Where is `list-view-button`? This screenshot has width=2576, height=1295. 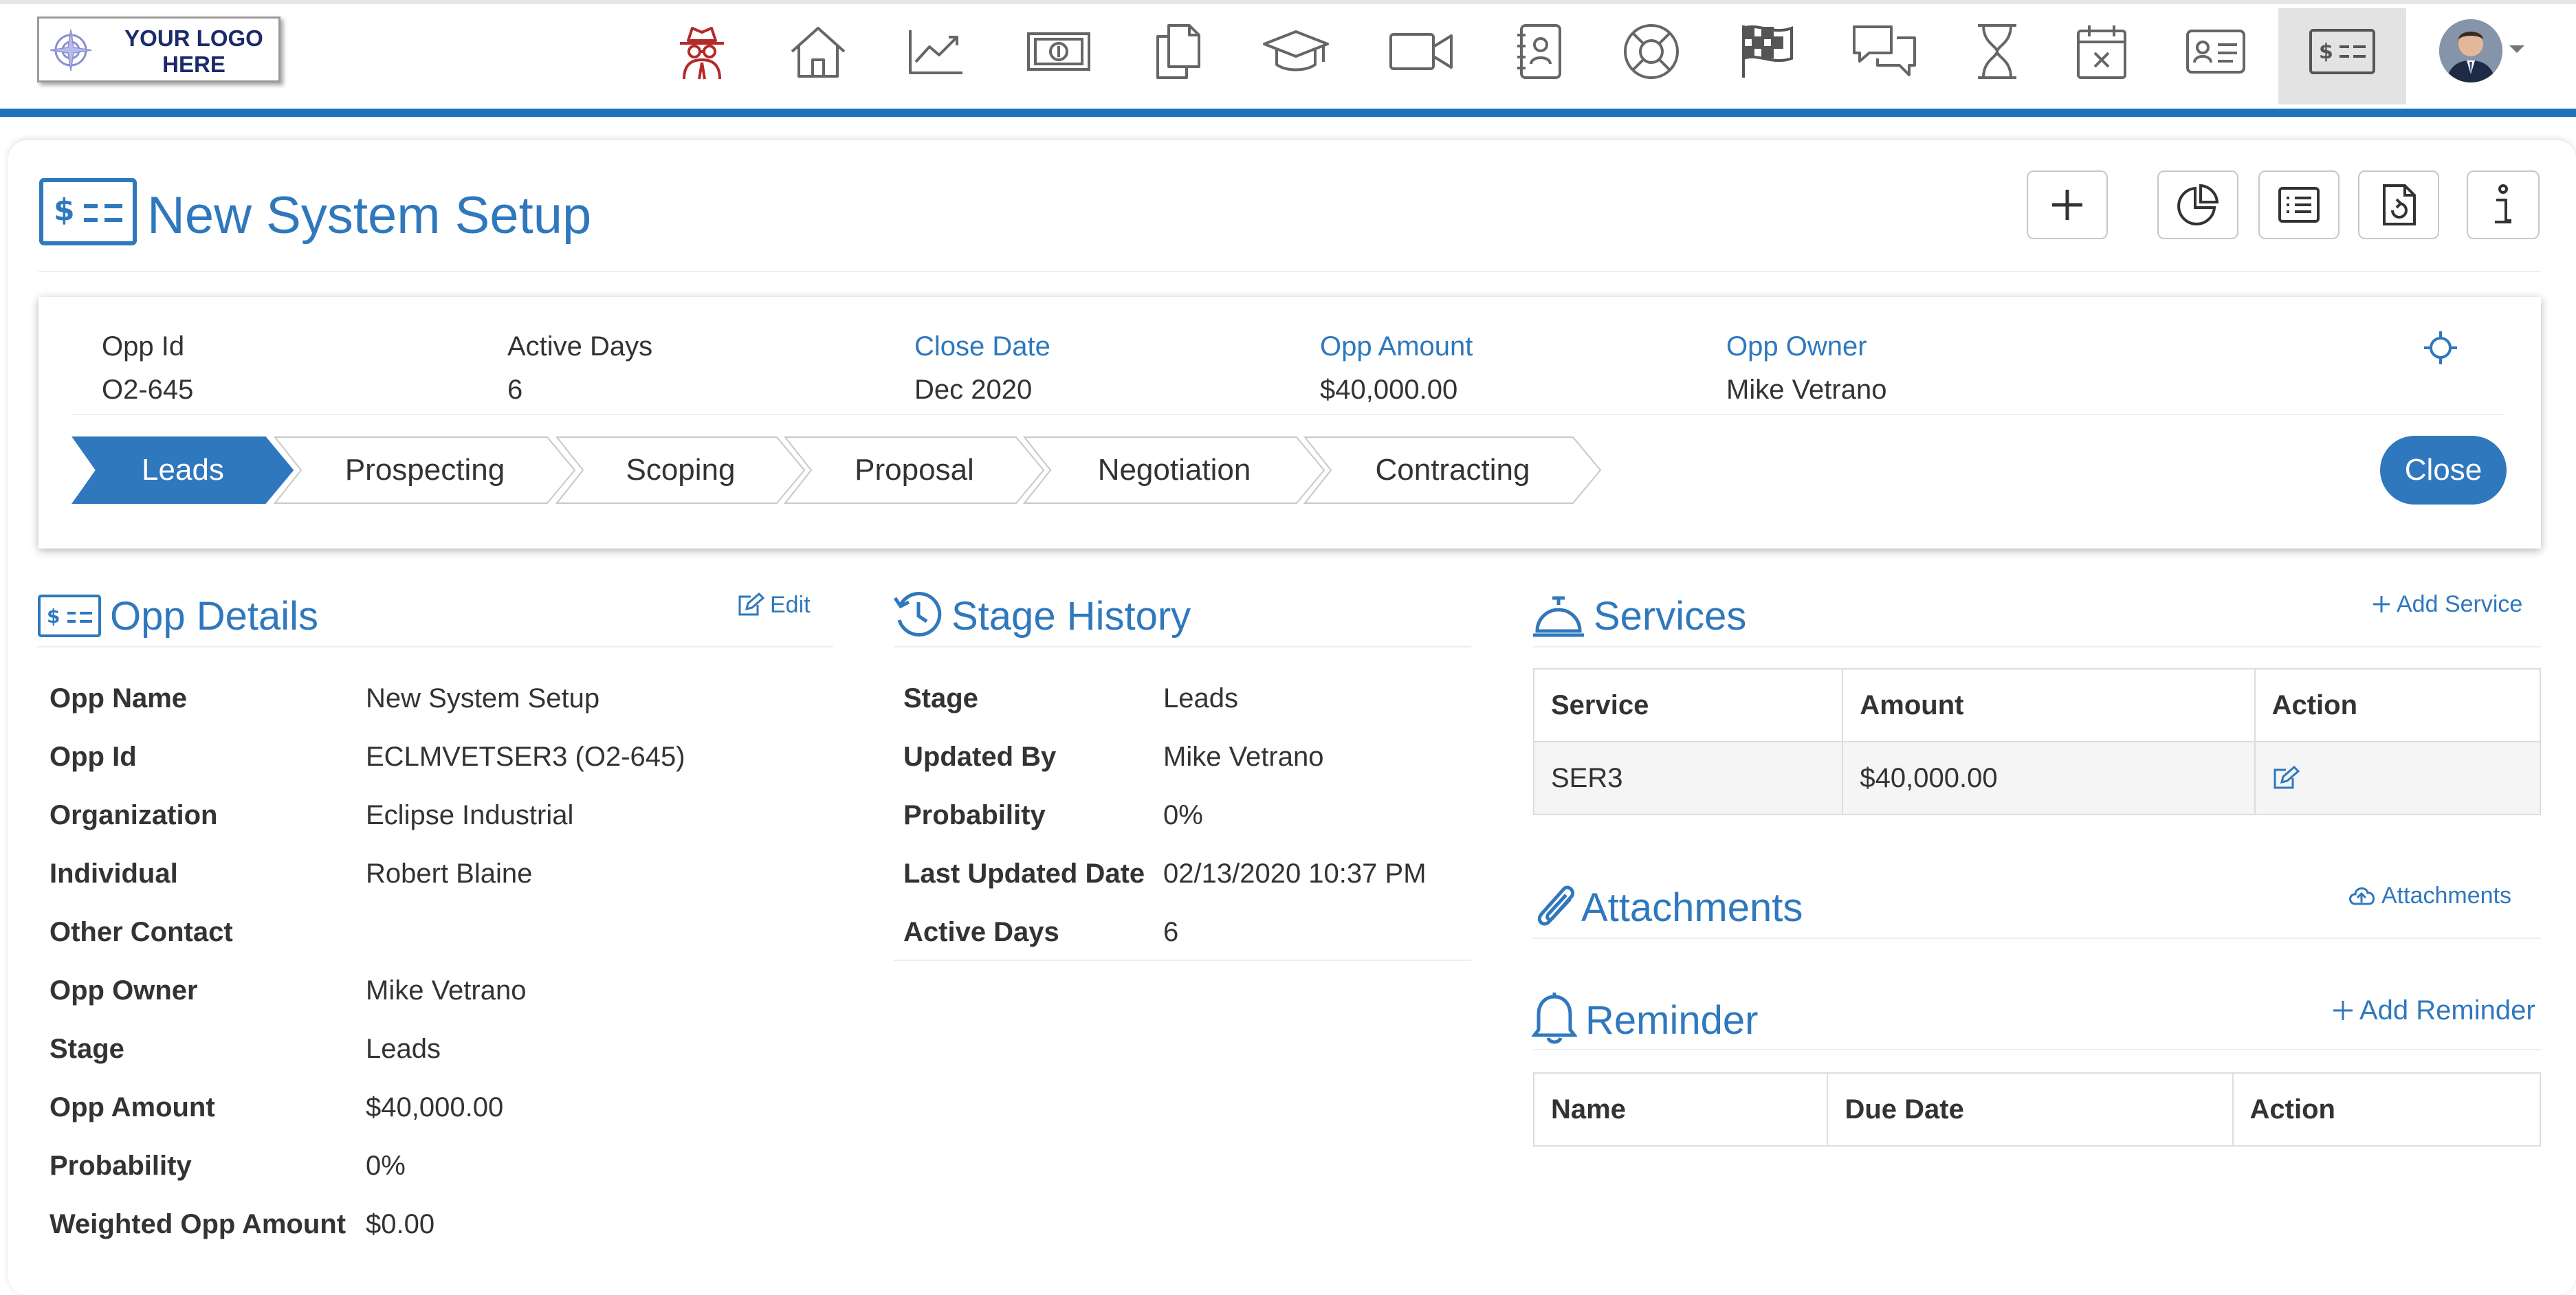 list-view-button is located at coordinates (2299, 204).